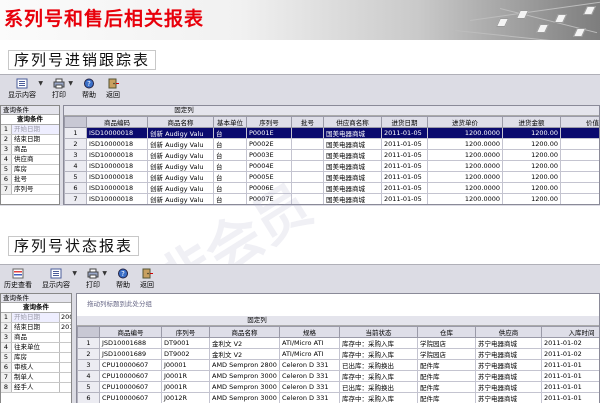  What do you see at coordinates (117, 144) in the screenshot?
I see `table-cell: ISD10000018` at bounding box center [117, 144].